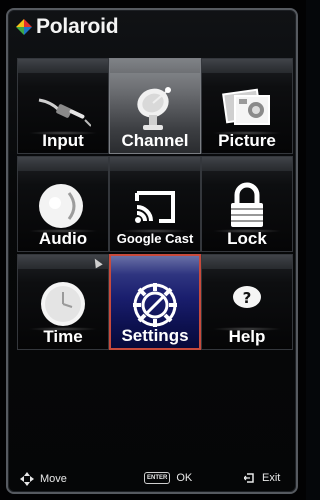 This screenshot has height=500, width=320. I want to click on tile-lock: Lock, so click(247, 204).